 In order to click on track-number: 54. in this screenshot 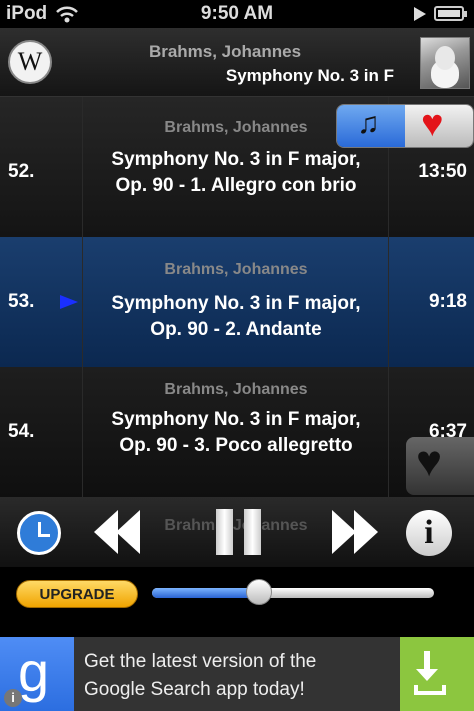, I will do `click(21, 431)`.